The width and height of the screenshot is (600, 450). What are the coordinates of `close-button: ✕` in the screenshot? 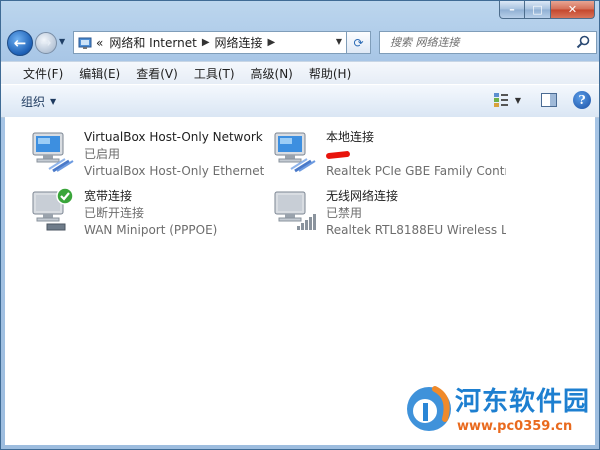 It's located at (573, 10).